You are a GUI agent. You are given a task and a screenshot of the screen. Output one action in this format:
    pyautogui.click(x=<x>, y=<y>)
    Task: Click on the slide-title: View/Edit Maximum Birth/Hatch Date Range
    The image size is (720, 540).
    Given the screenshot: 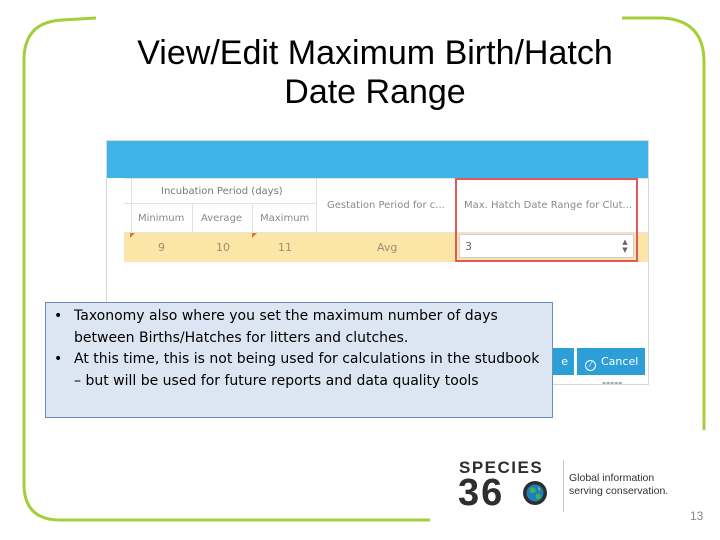 What is the action you would take?
    pyautogui.click(x=375, y=73)
    